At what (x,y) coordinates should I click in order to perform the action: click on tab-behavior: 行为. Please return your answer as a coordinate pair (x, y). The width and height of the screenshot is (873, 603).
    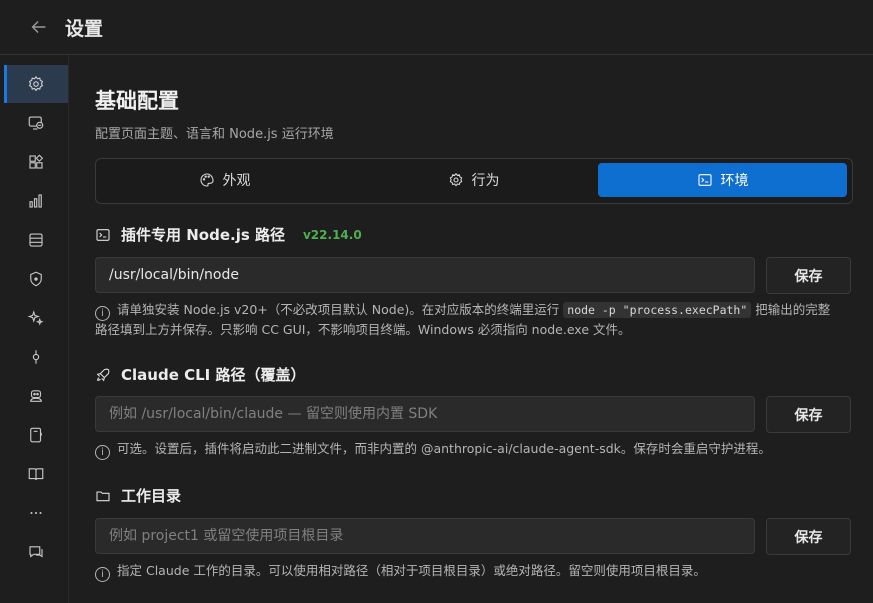
    Looking at the image, I should click on (473, 180).